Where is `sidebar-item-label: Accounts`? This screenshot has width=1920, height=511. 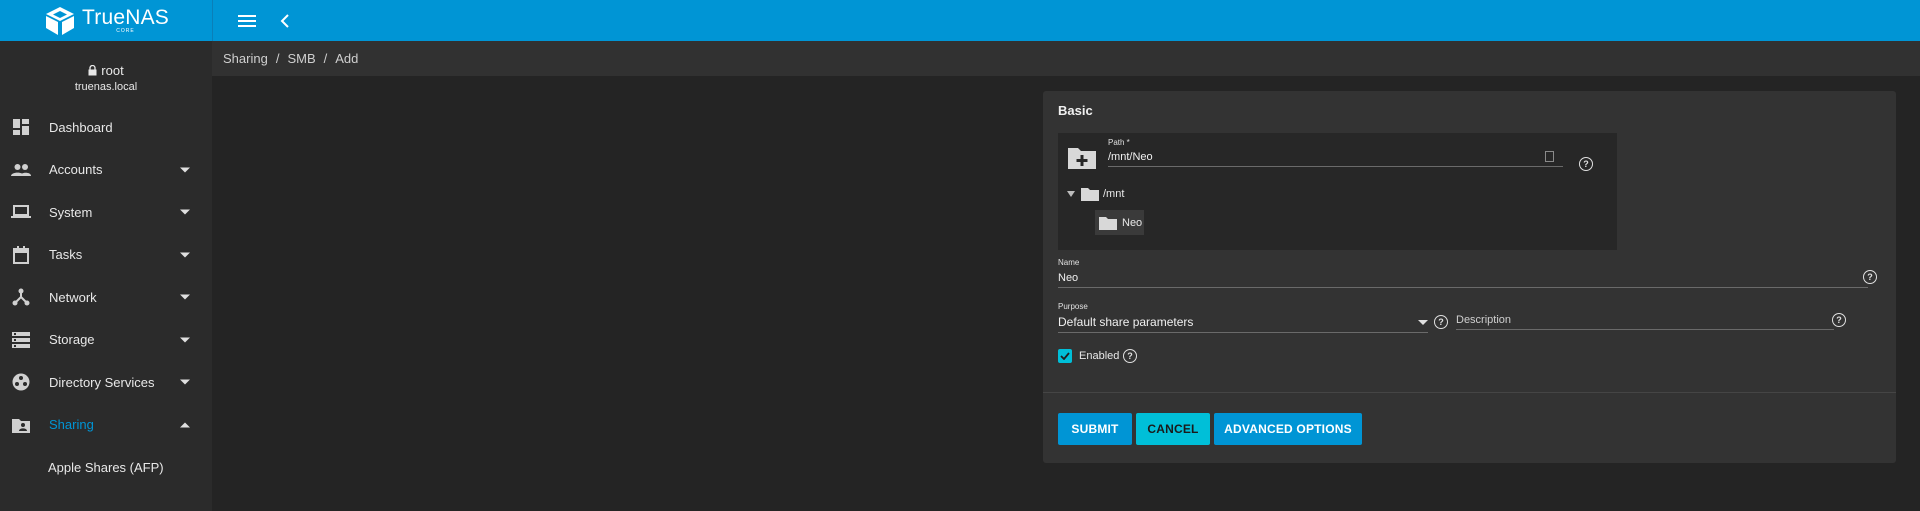 sidebar-item-label: Accounts is located at coordinates (76, 170).